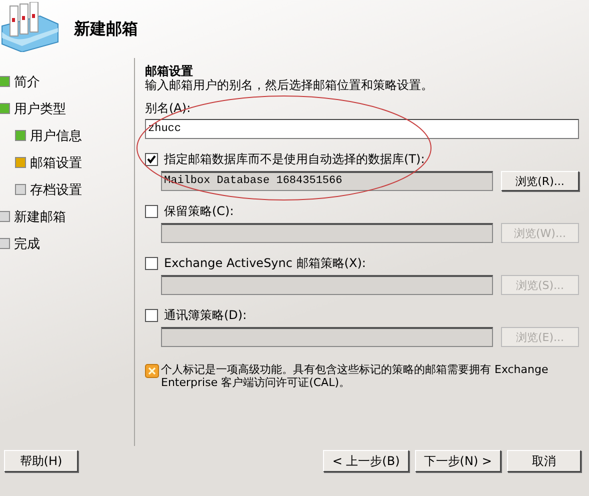 Image resolution: width=589 pixels, height=496 pixels. Describe the element at coordinates (544, 461) in the screenshot. I see `cancel-button: 取消` at that location.